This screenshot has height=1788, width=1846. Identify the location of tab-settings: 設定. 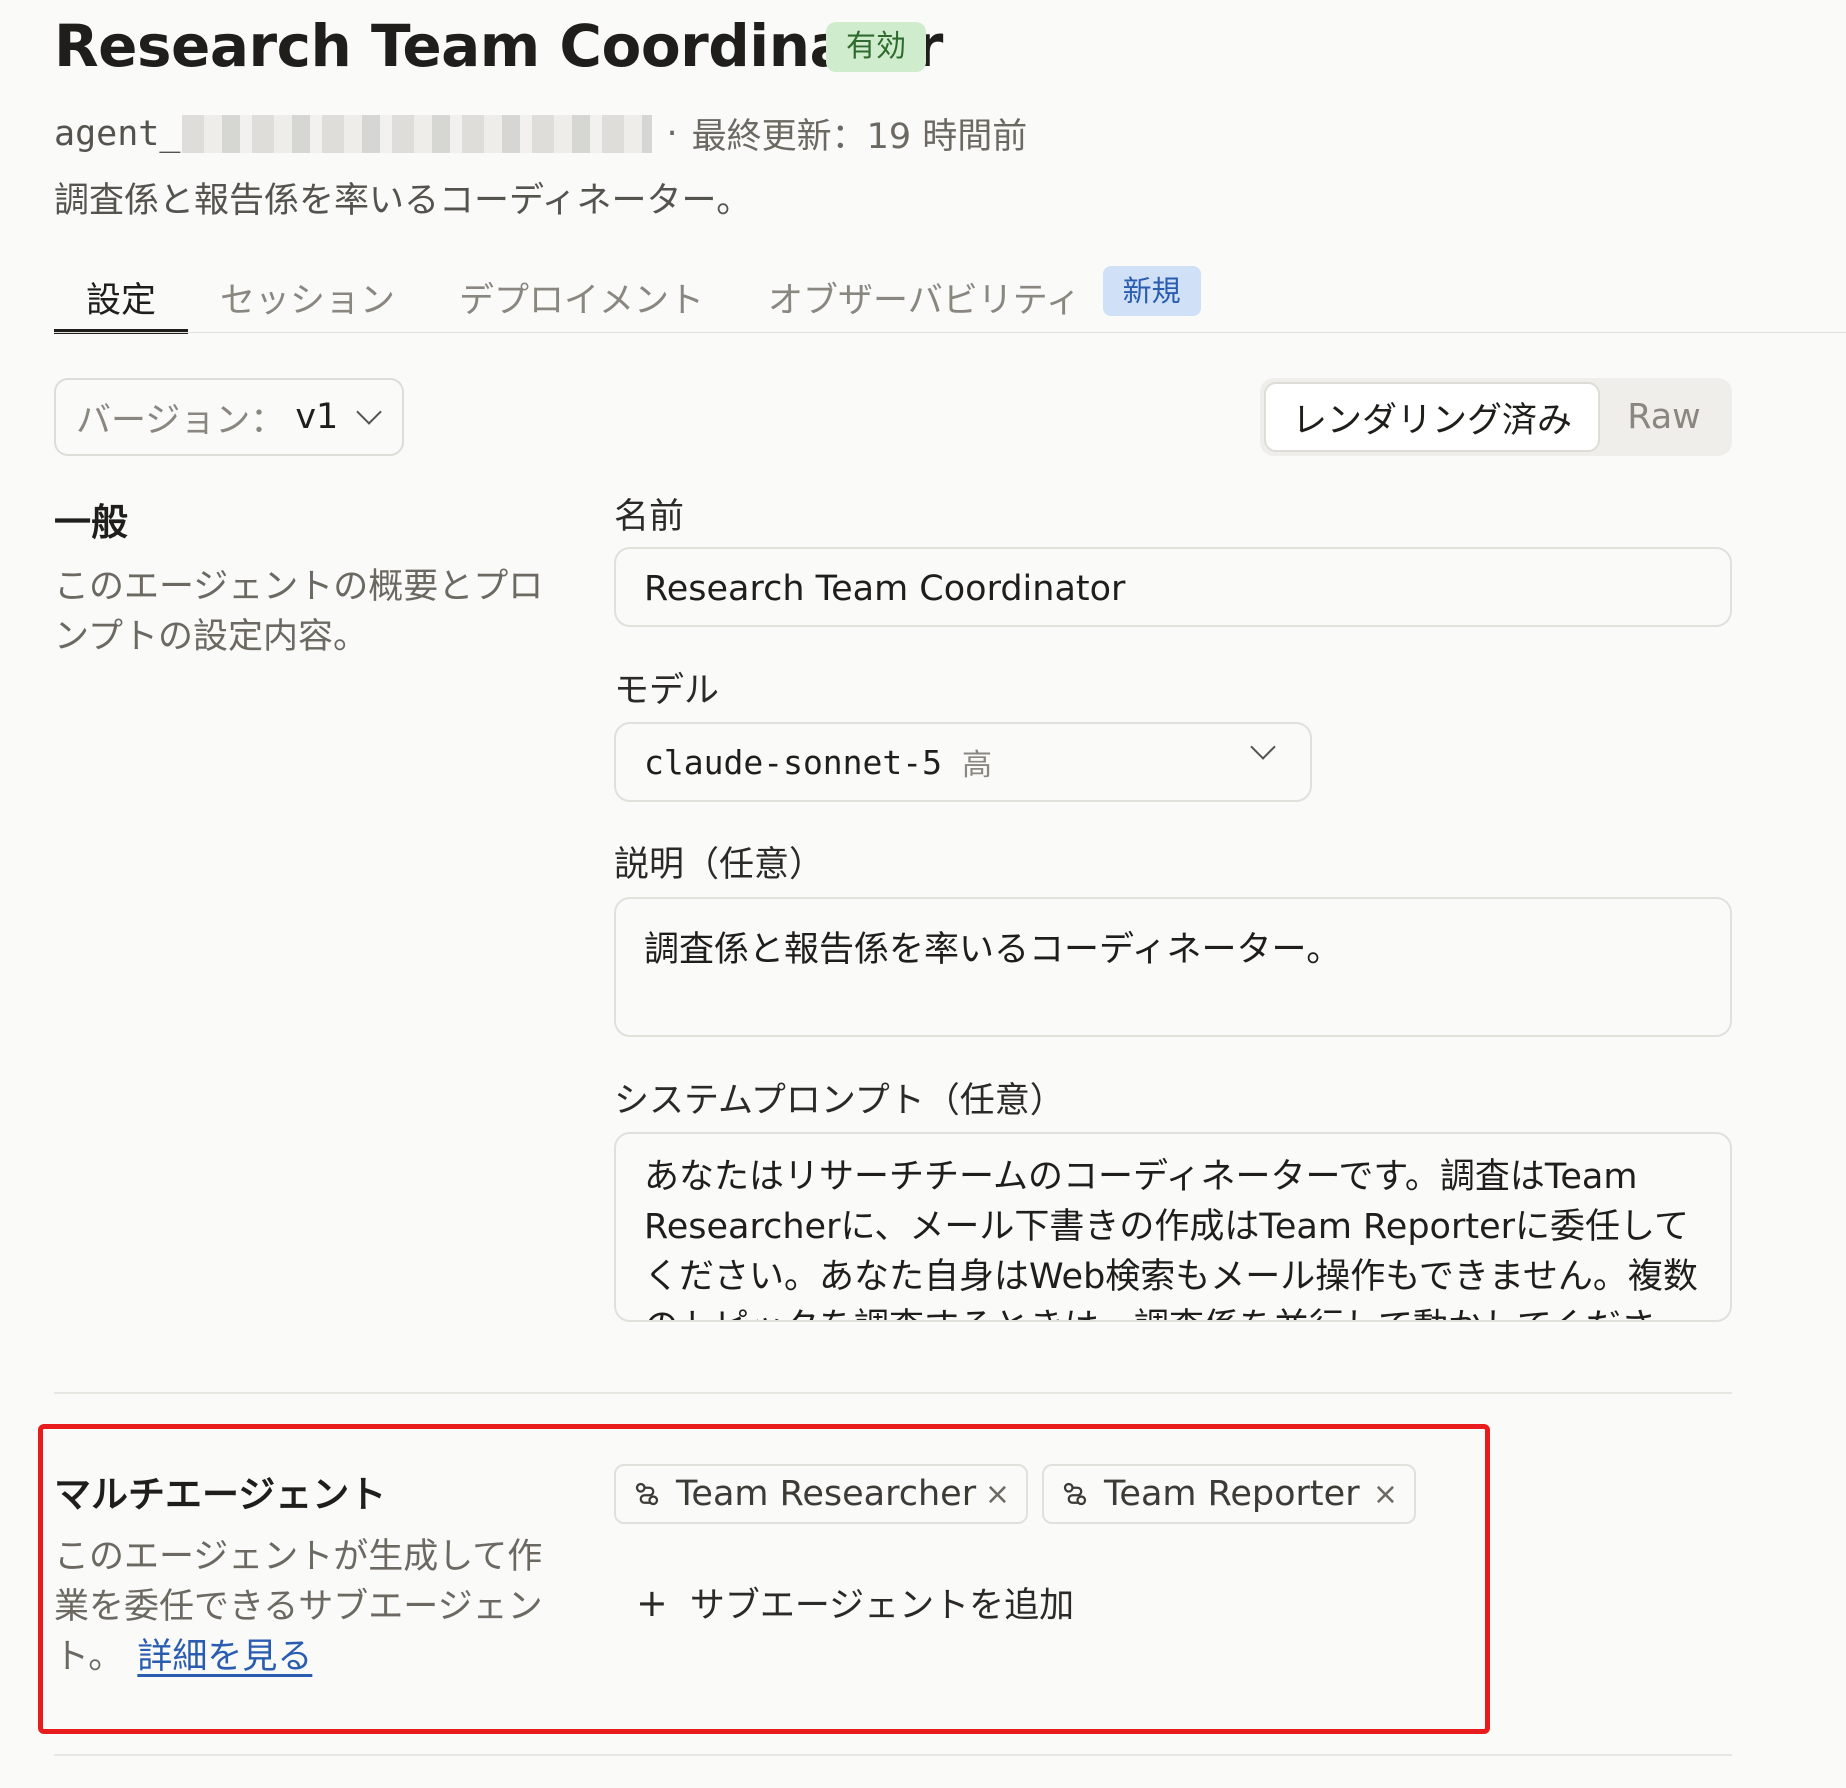
(121, 298).